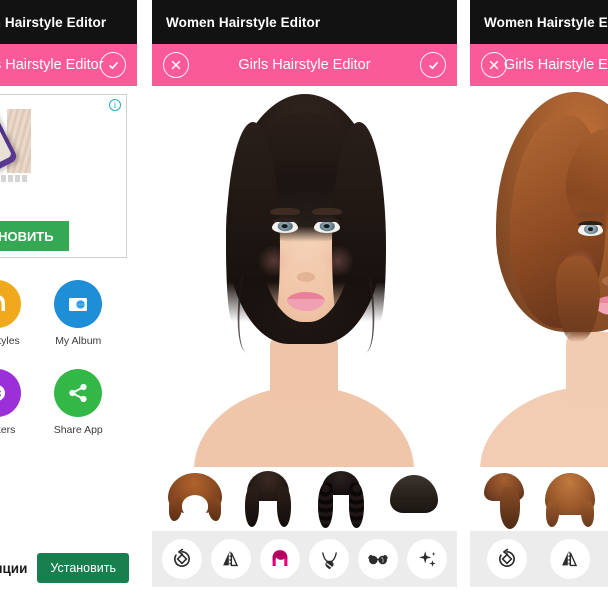 The width and height of the screenshot is (608, 608). What do you see at coordinates (14, 178) in the screenshot?
I see `ad-caption-placeholder` at bounding box center [14, 178].